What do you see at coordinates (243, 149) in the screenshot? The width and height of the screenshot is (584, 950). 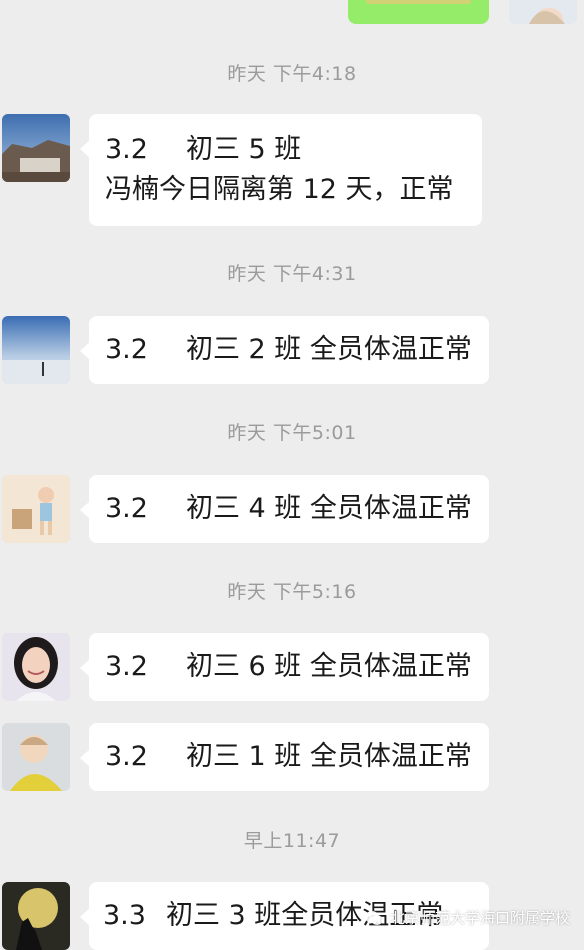 I see `message-text: 初三 5 班` at bounding box center [243, 149].